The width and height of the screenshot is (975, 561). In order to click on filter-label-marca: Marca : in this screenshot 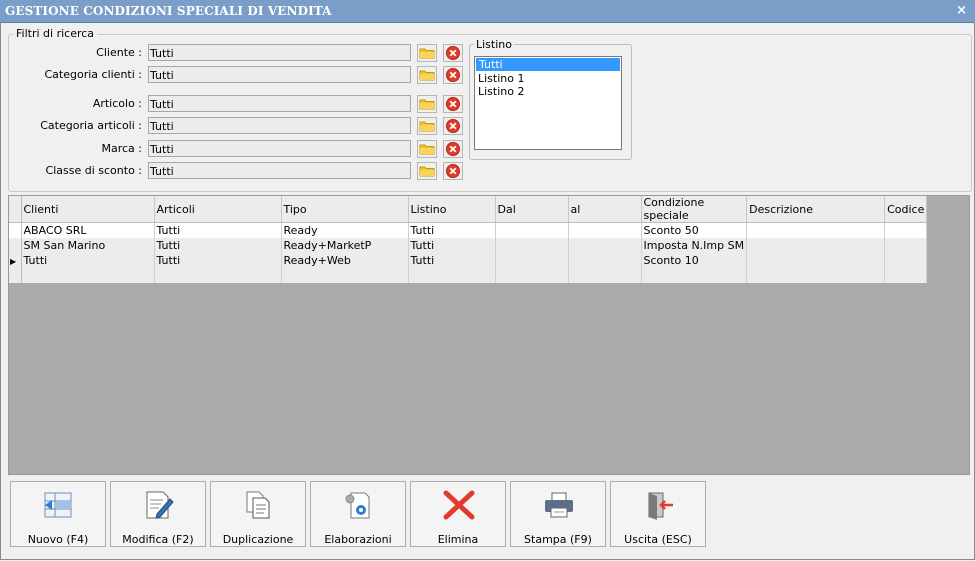, I will do `click(121, 148)`.